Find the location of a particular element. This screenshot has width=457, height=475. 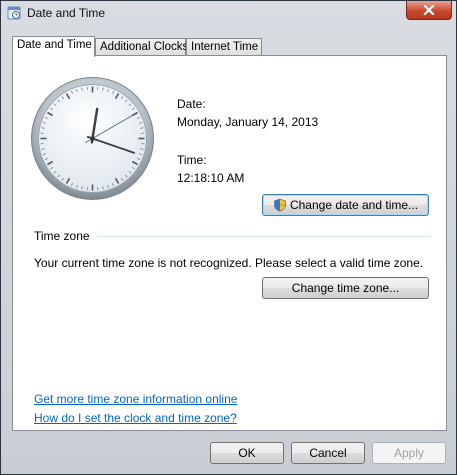

time-zone-heading: Time zone is located at coordinates (62, 236).